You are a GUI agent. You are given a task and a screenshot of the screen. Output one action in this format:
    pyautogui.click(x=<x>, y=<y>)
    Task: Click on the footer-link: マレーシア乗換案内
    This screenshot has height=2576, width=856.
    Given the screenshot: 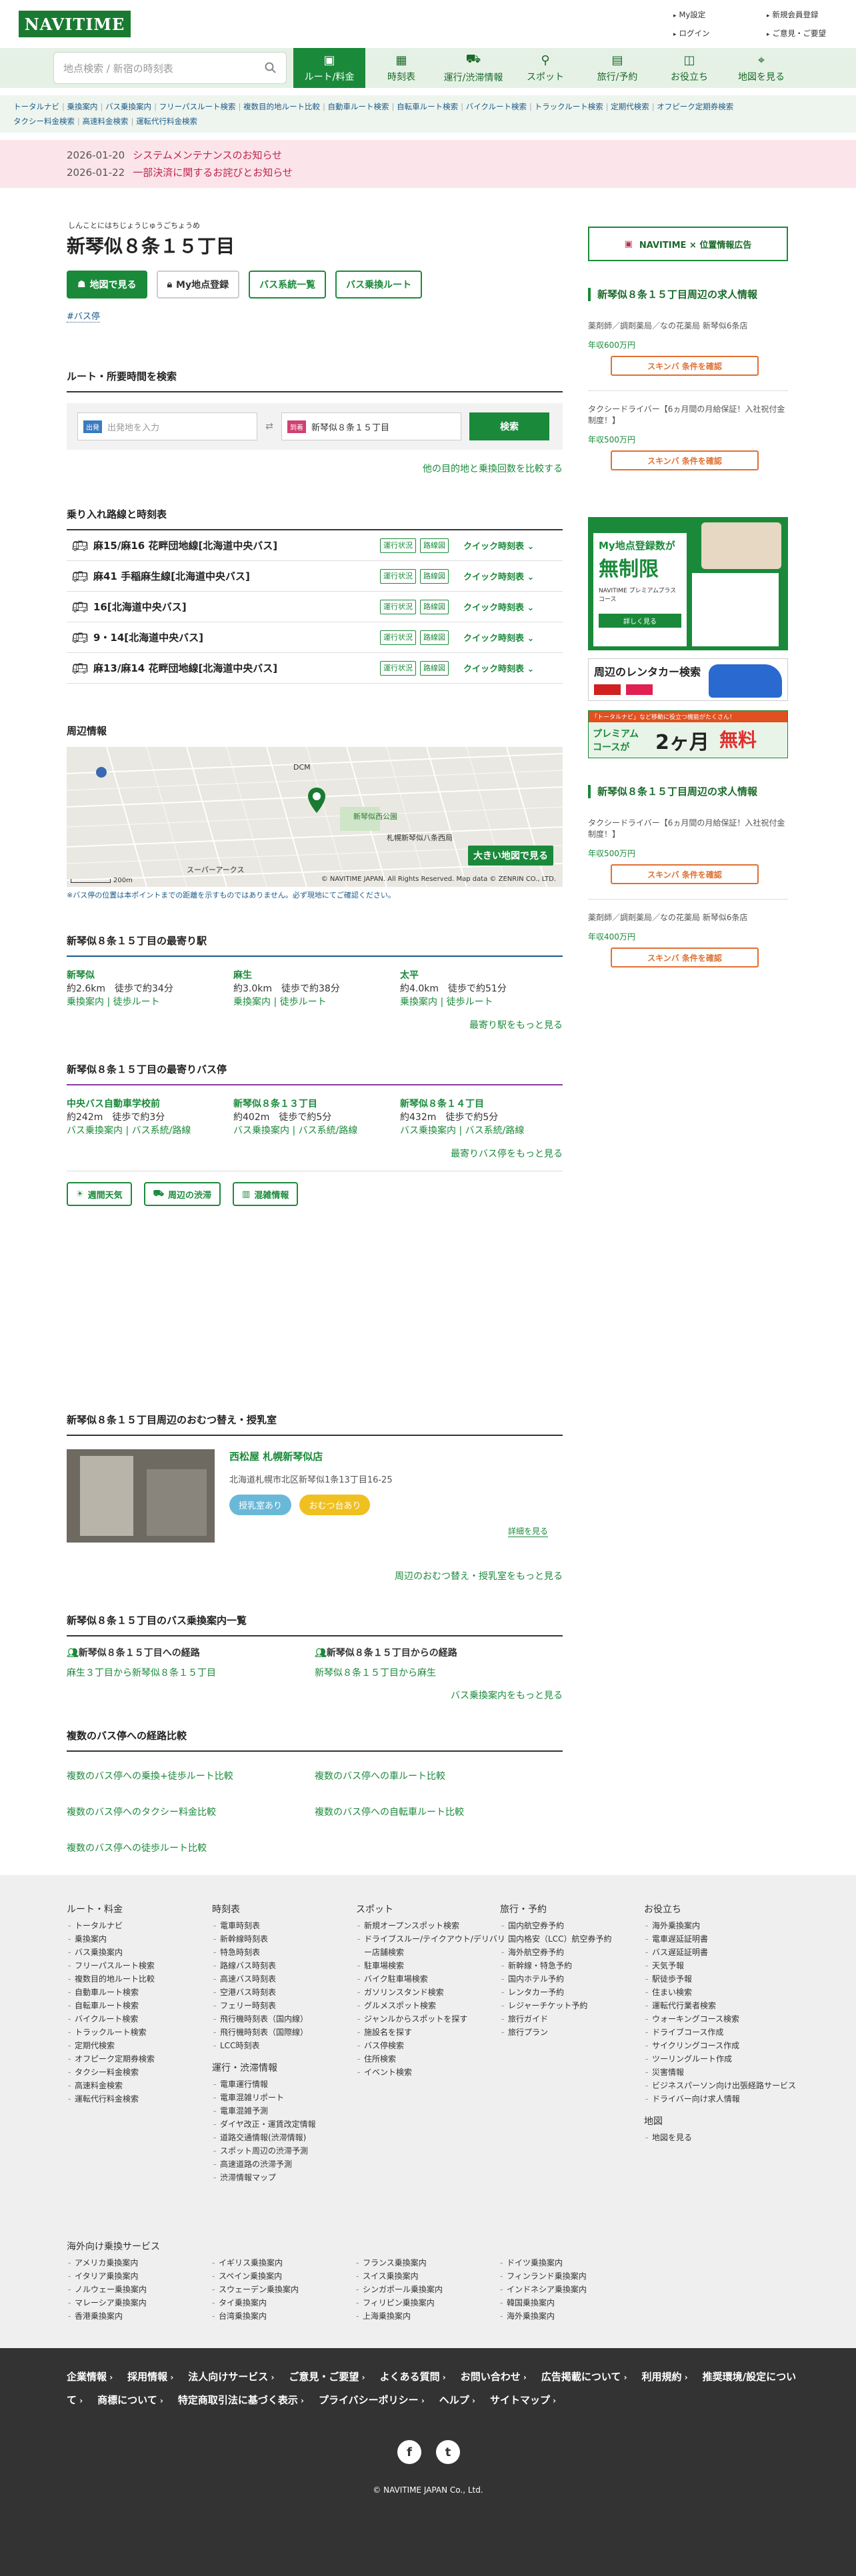 What is the action you would take?
    pyautogui.click(x=139, y=2303)
    